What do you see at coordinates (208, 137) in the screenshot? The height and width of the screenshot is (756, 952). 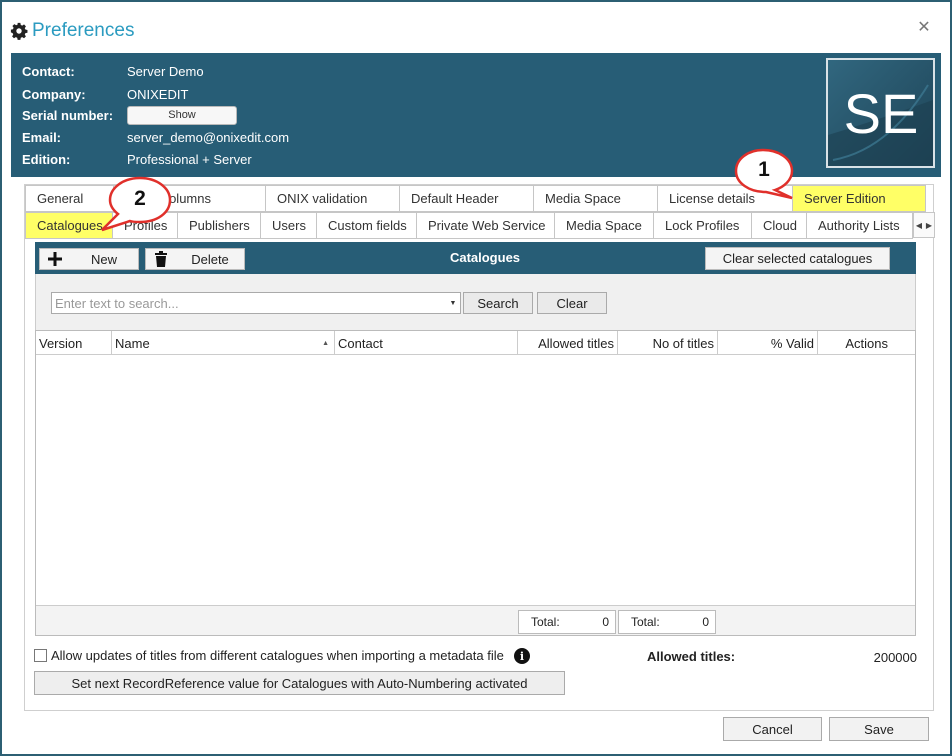 I see `email-value: server_demo@onixedit.com` at bounding box center [208, 137].